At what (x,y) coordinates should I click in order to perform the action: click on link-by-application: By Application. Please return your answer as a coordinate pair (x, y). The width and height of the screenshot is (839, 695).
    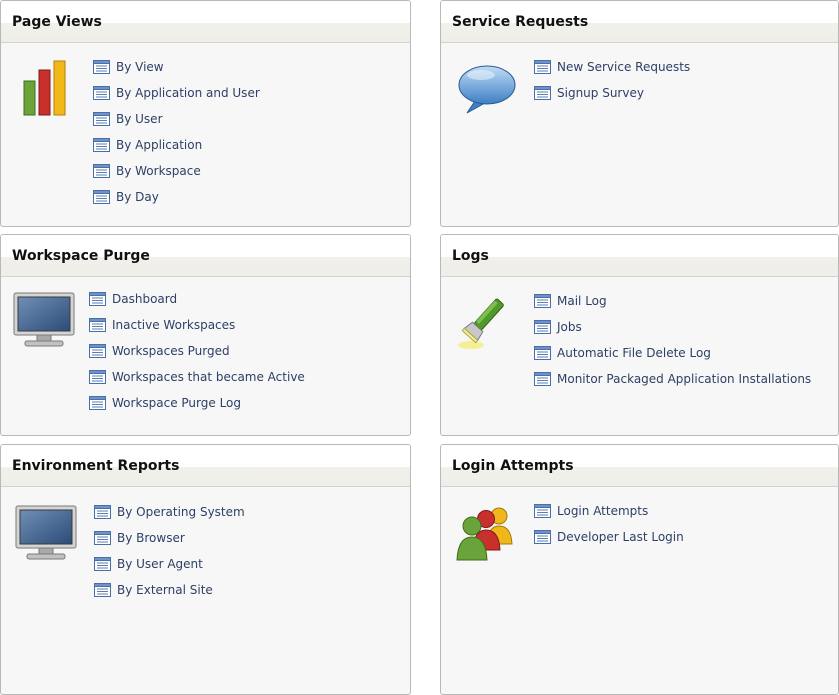
    Looking at the image, I should click on (176, 145).